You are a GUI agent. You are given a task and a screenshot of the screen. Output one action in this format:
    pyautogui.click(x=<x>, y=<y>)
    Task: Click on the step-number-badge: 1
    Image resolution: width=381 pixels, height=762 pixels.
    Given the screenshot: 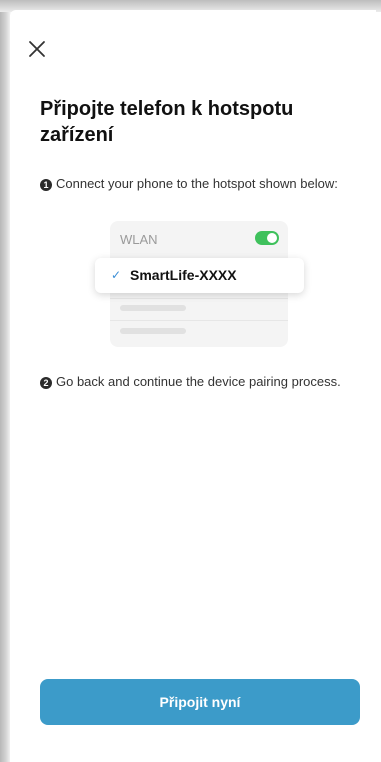 What is the action you would take?
    pyautogui.click(x=46, y=185)
    